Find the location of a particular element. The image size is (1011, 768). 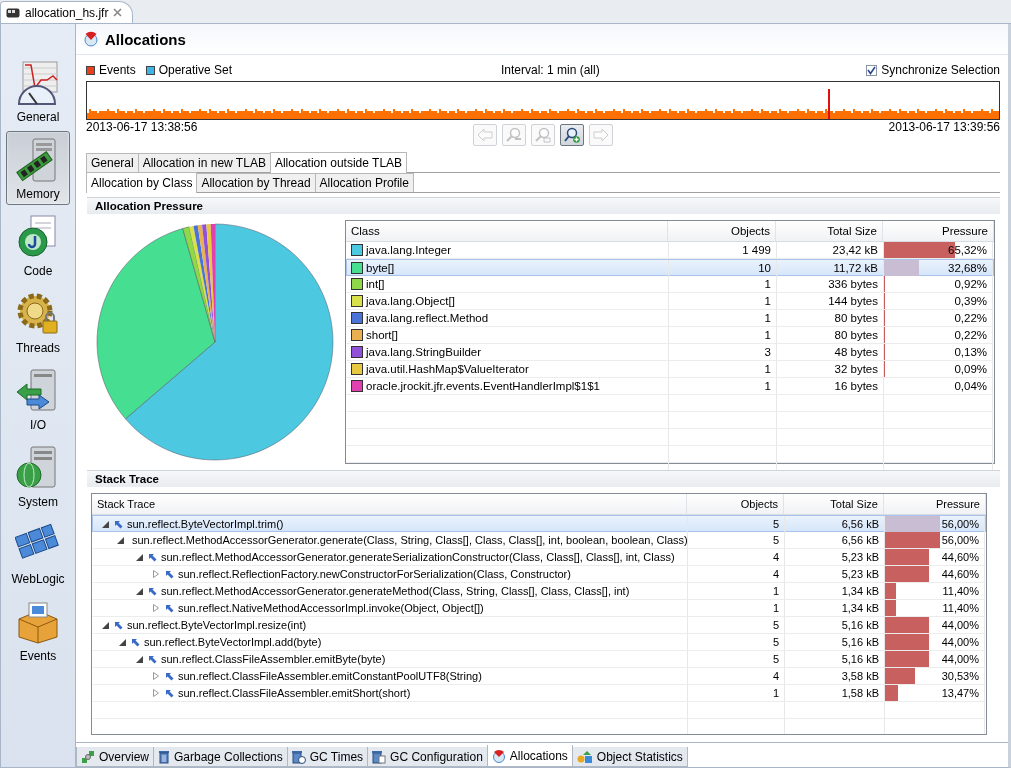

editor-tab: allocation_hs.jfr is located at coordinates (67, 12).